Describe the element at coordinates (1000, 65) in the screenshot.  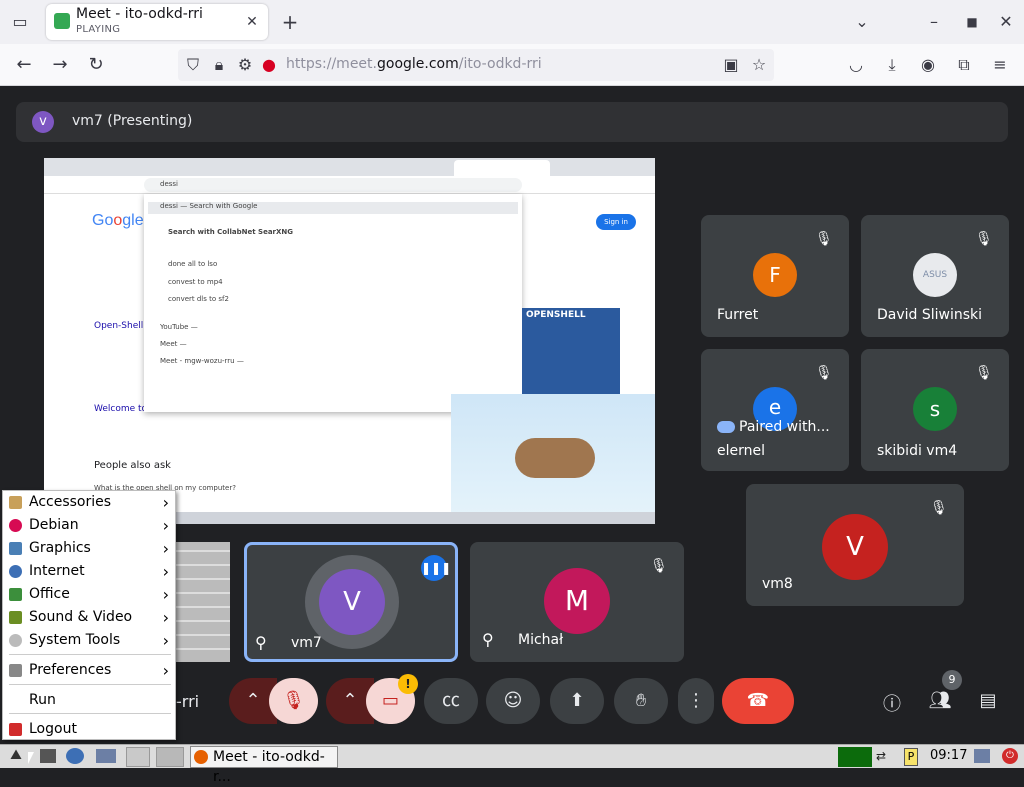
I see `app-menu-icon: ≡` at that location.